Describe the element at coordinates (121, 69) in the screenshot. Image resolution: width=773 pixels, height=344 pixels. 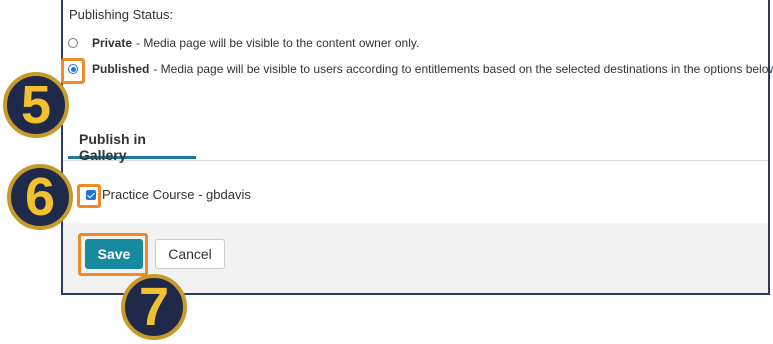
I see `published-title: Published` at that location.